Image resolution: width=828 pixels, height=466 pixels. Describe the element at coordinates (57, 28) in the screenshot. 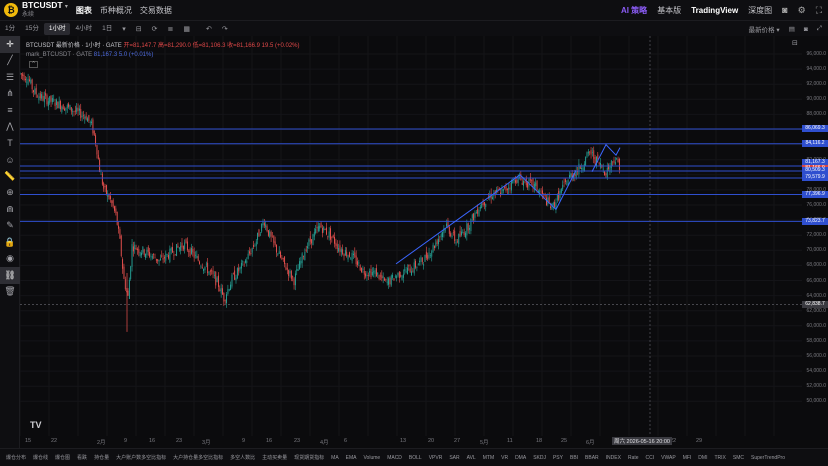

I see `timeframe-1h: 1小时` at that location.